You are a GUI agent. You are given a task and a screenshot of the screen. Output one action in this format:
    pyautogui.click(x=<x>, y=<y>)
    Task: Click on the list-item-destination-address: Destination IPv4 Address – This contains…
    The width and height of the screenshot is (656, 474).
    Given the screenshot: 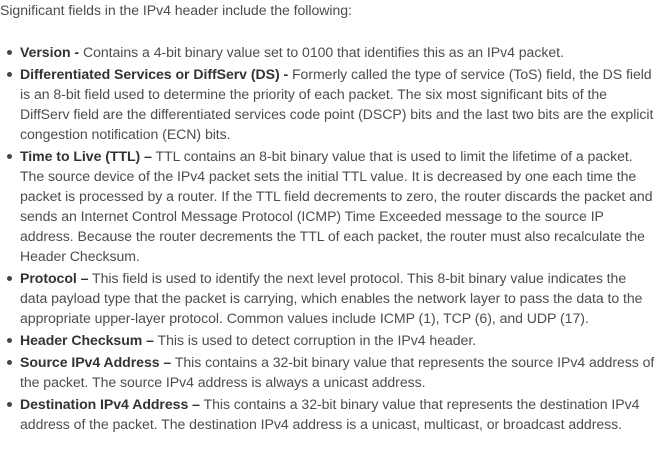 What is the action you would take?
    pyautogui.click(x=328, y=414)
    